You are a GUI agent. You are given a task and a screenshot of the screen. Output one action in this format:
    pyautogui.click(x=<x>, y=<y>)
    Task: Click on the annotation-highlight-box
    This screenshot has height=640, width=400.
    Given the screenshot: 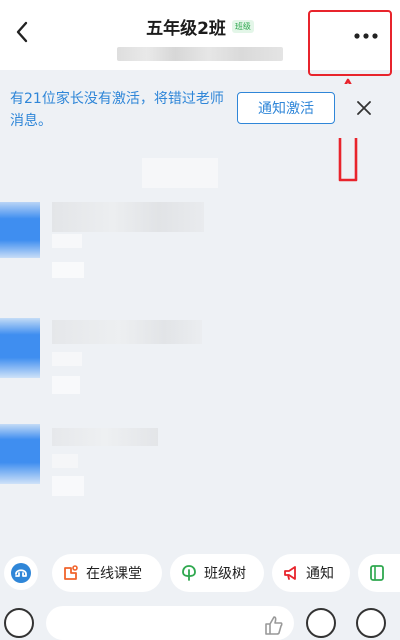 What is the action you would take?
    pyautogui.click(x=350, y=43)
    